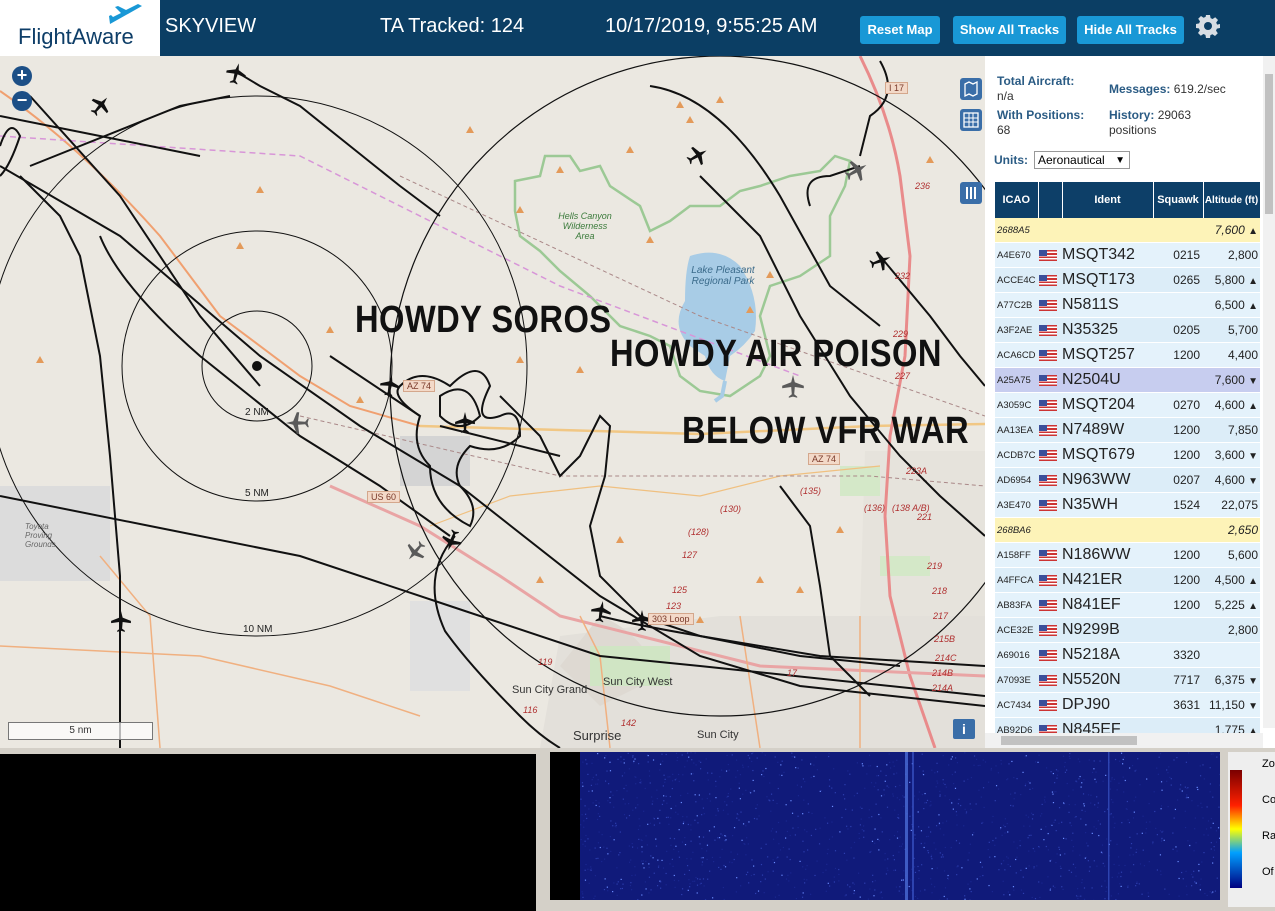 This screenshot has height=911, width=1275. Describe the element at coordinates (1251, 829) in the screenshot. I see `waterfall-controls: Zo Co Ra Of` at that location.